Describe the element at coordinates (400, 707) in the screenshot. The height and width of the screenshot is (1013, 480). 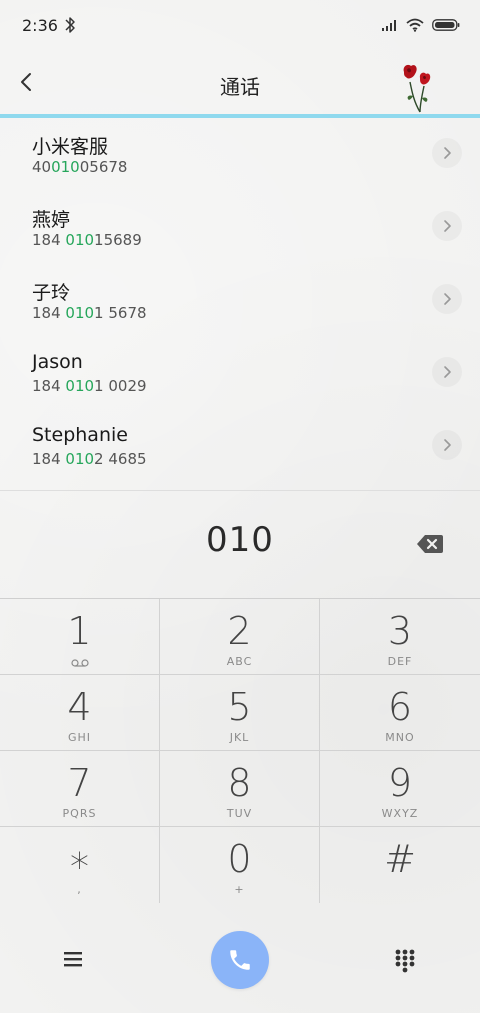
I see `key-digit: 6` at that location.